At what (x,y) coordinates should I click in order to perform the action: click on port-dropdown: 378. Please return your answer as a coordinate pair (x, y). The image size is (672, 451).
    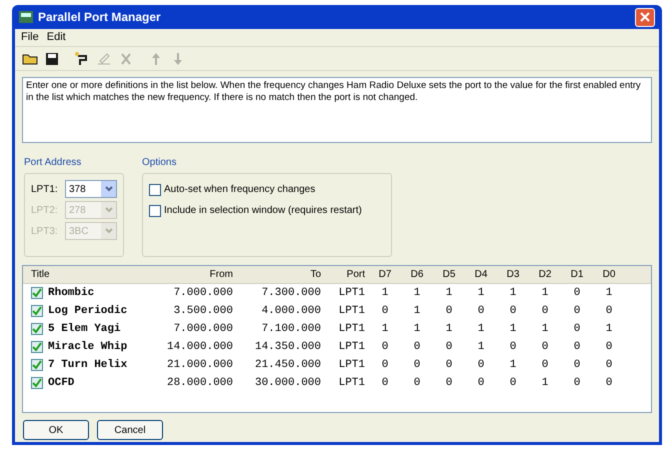
    Looking at the image, I should click on (91, 189).